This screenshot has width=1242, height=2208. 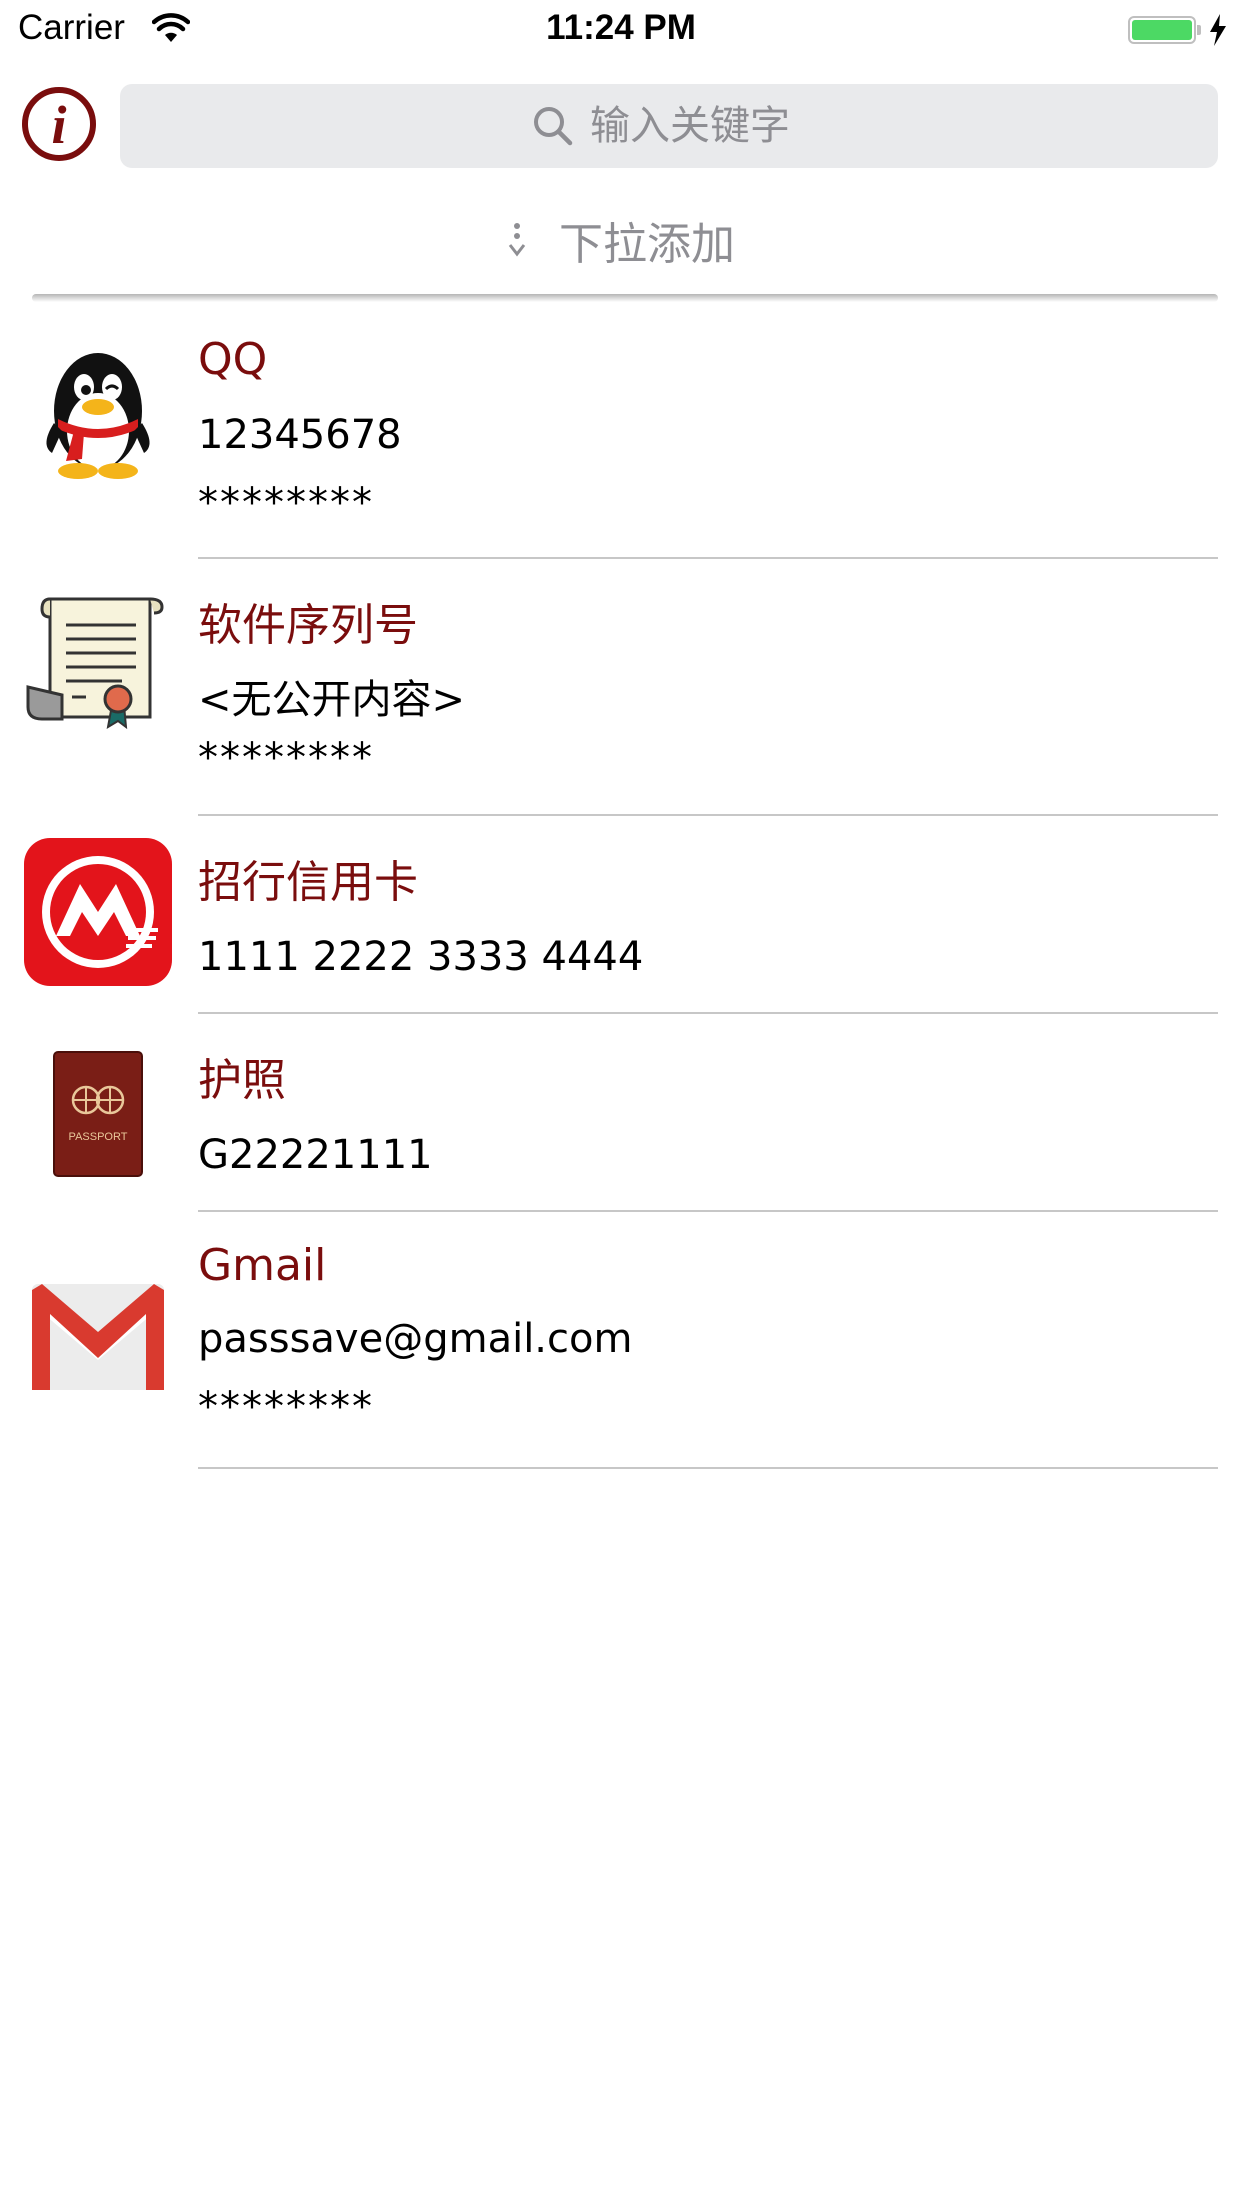 I want to click on list-item: Gmail passsave@gmail.com ********, so click(x=621, y=1340).